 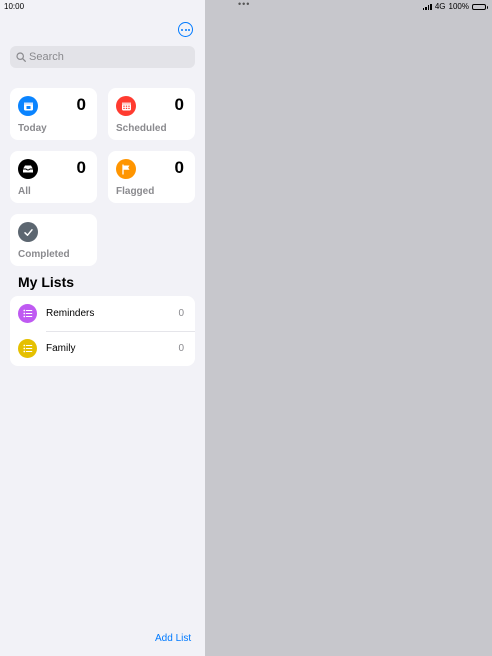 What do you see at coordinates (126, 169) in the screenshot?
I see `flag-icon` at bounding box center [126, 169].